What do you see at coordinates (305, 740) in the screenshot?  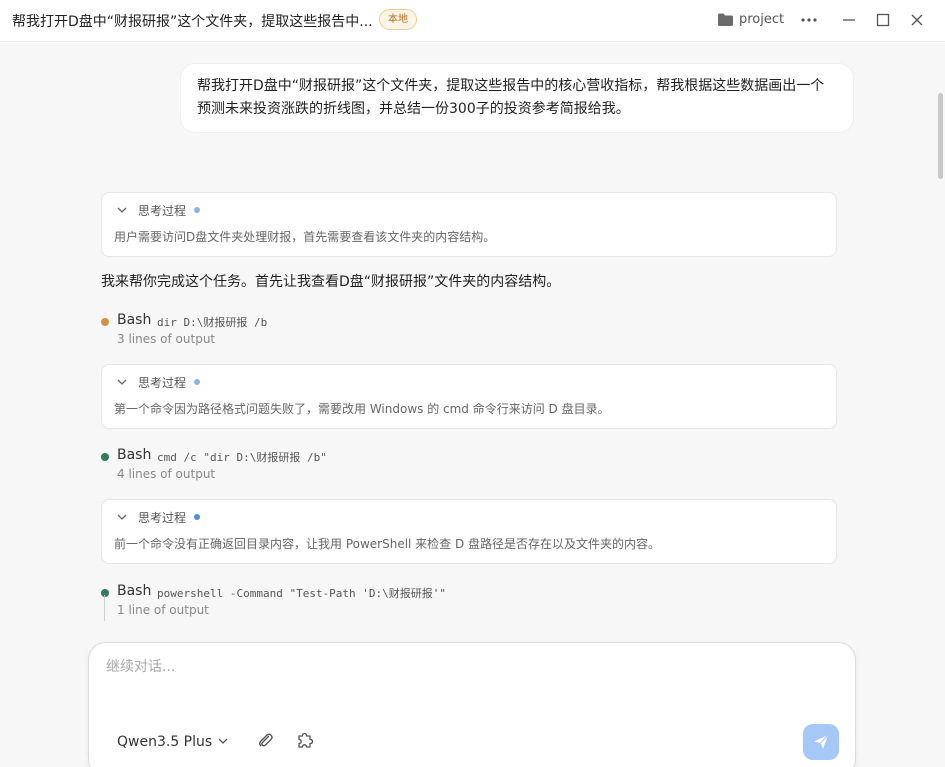 I see `puzzle-icon` at bounding box center [305, 740].